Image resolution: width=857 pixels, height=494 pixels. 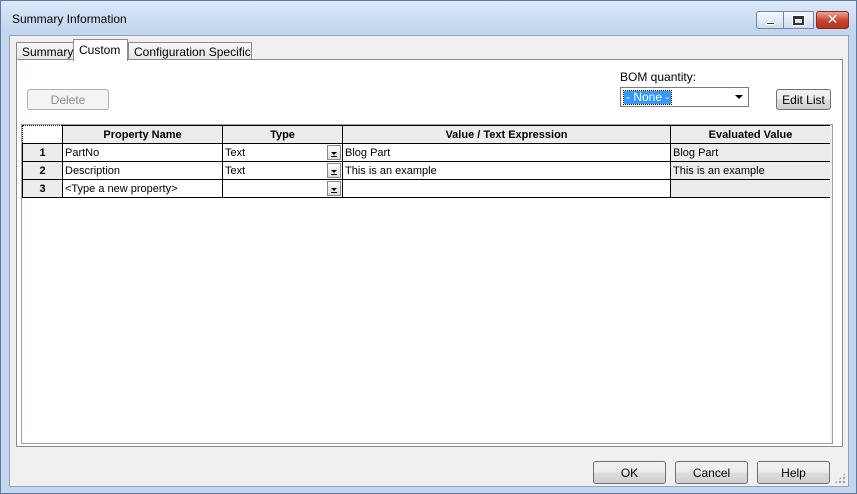 What do you see at coordinates (428, 18) in the screenshot?
I see `title-bar: Summary Information ✕` at bounding box center [428, 18].